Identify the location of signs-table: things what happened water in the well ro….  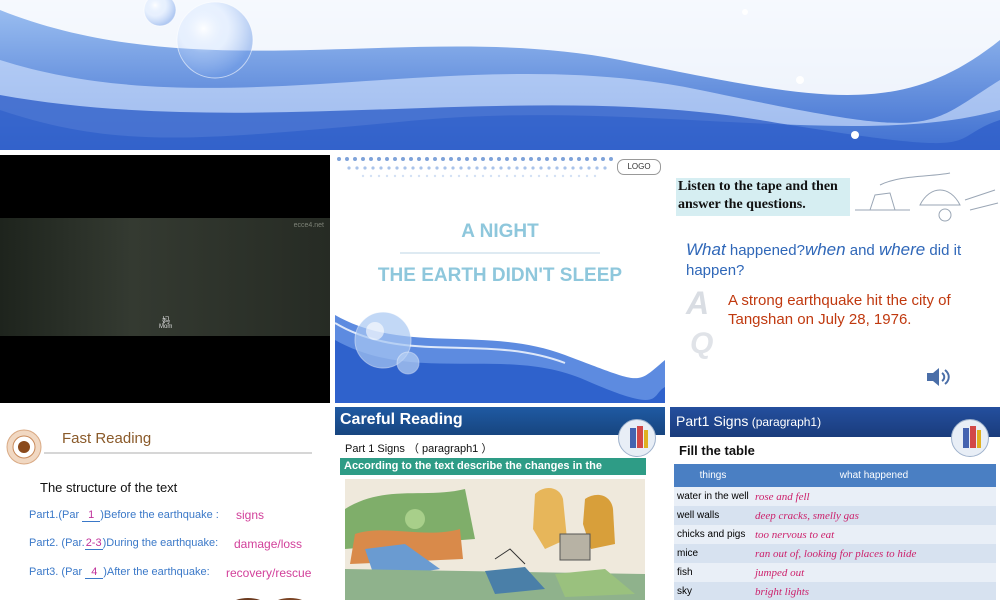
(835, 532).